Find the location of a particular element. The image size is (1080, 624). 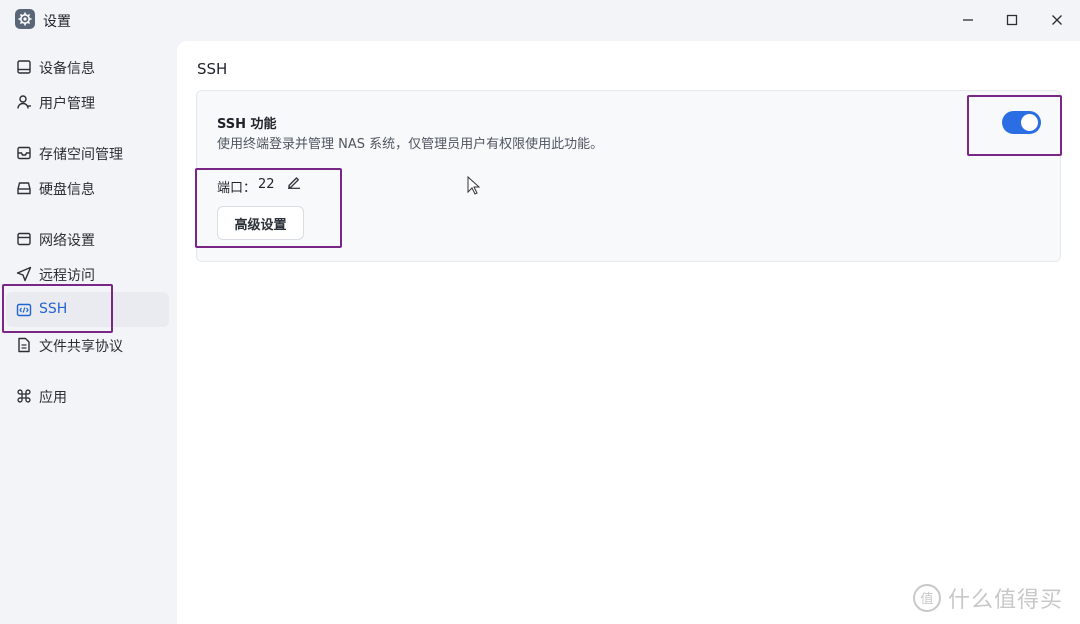

toggle-knob is located at coordinates (1029, 122).